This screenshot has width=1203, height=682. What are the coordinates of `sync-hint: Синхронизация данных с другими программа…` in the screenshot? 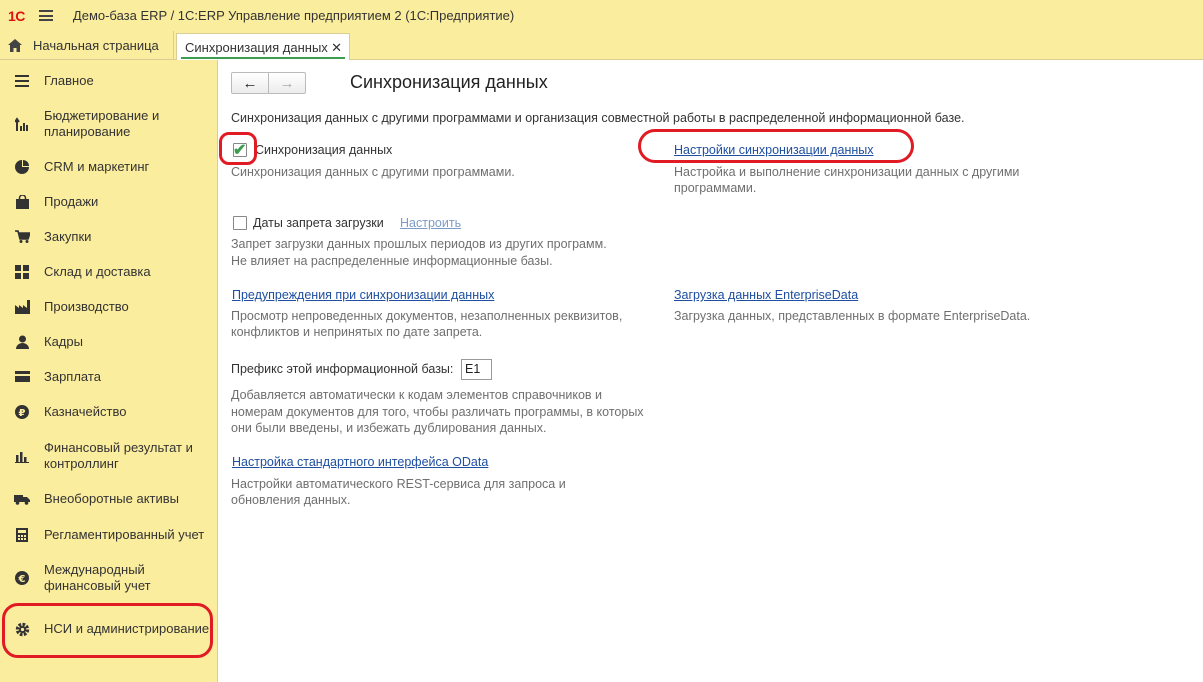 It's located at (373, 172).